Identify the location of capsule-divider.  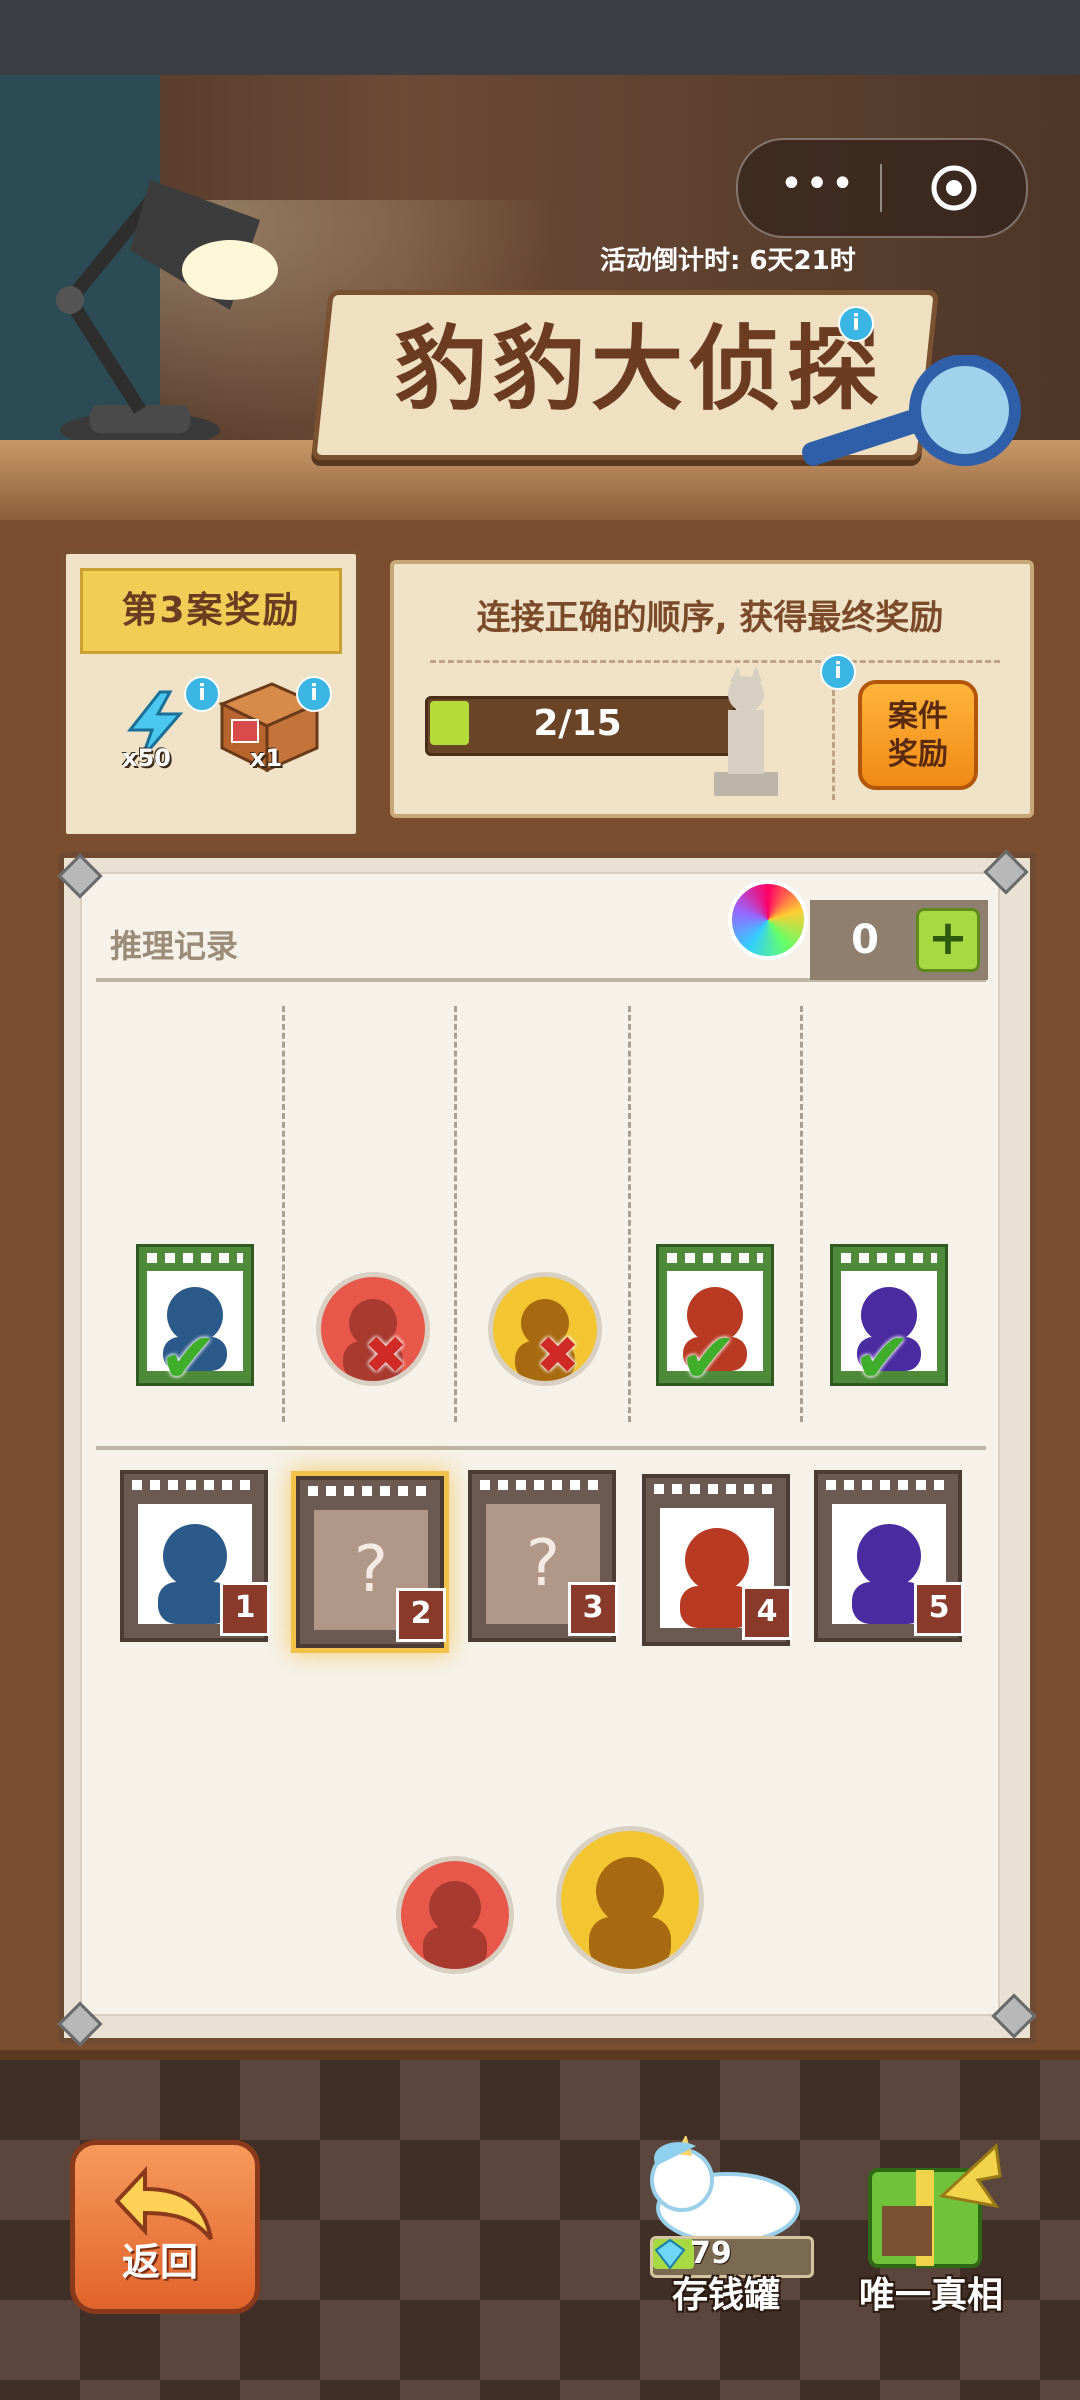
(881, 188).